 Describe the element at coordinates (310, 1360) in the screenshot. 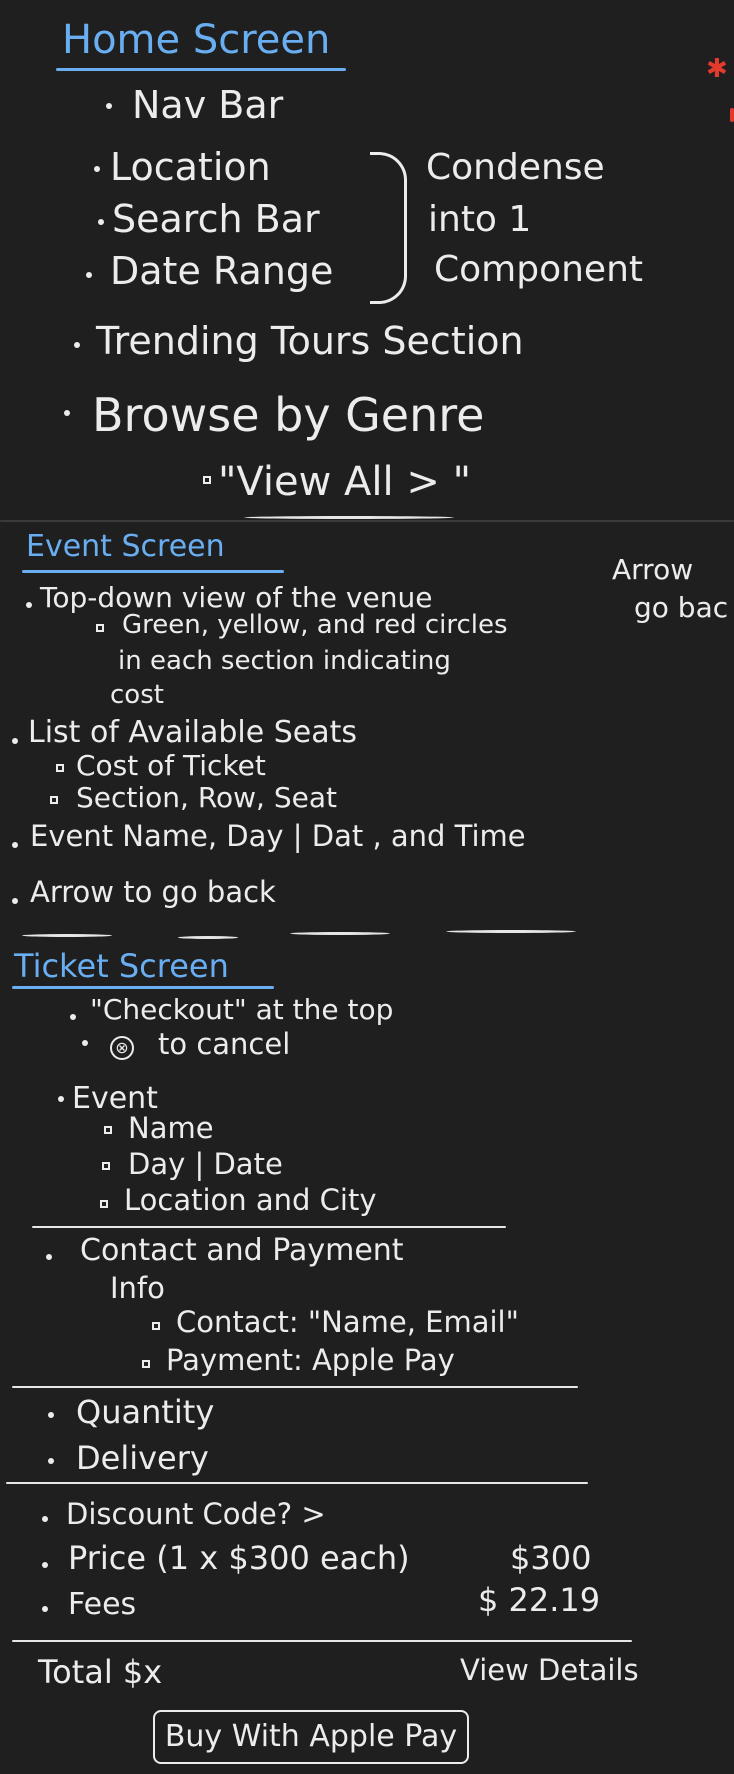

I see `ticket-payment: Payment: Apple Pay` at that location.